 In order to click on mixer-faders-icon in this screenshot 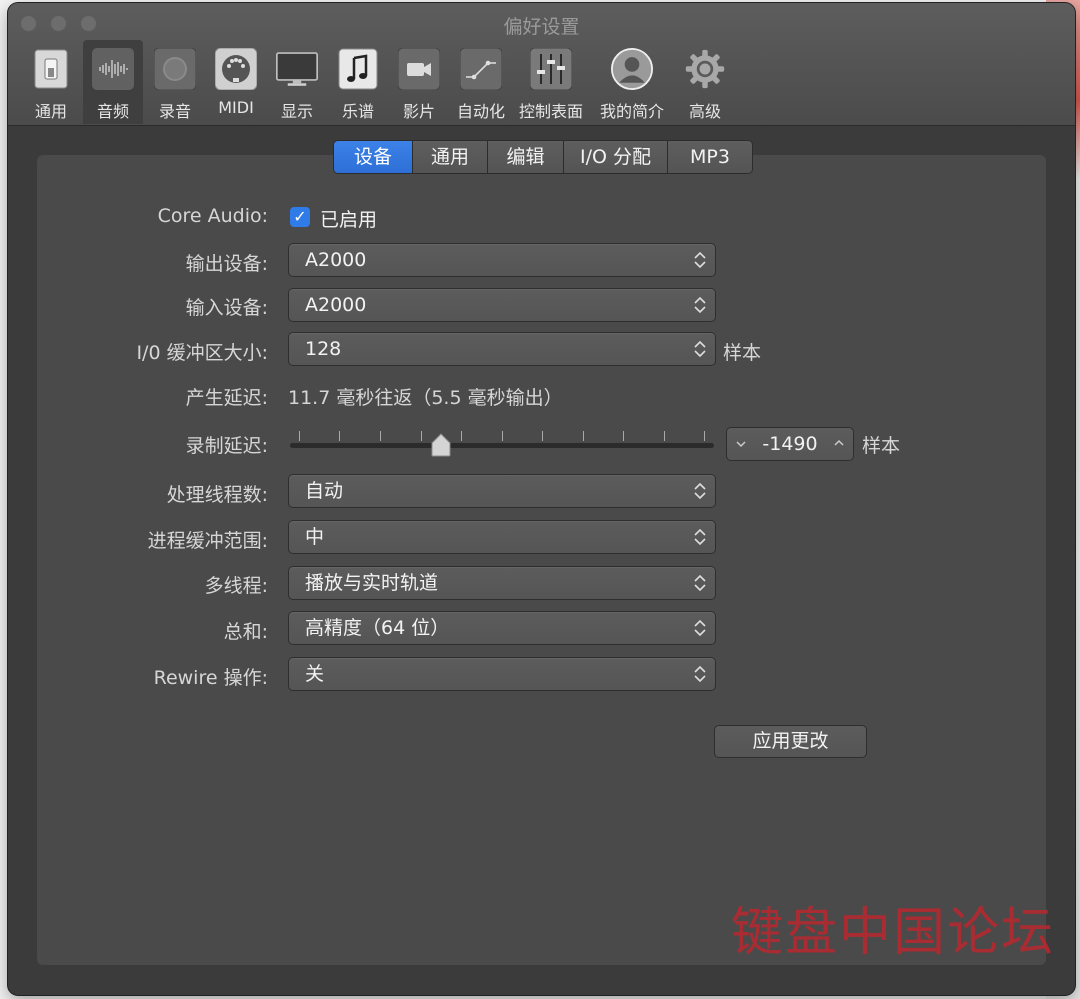, I will do `click(551, 69)`.